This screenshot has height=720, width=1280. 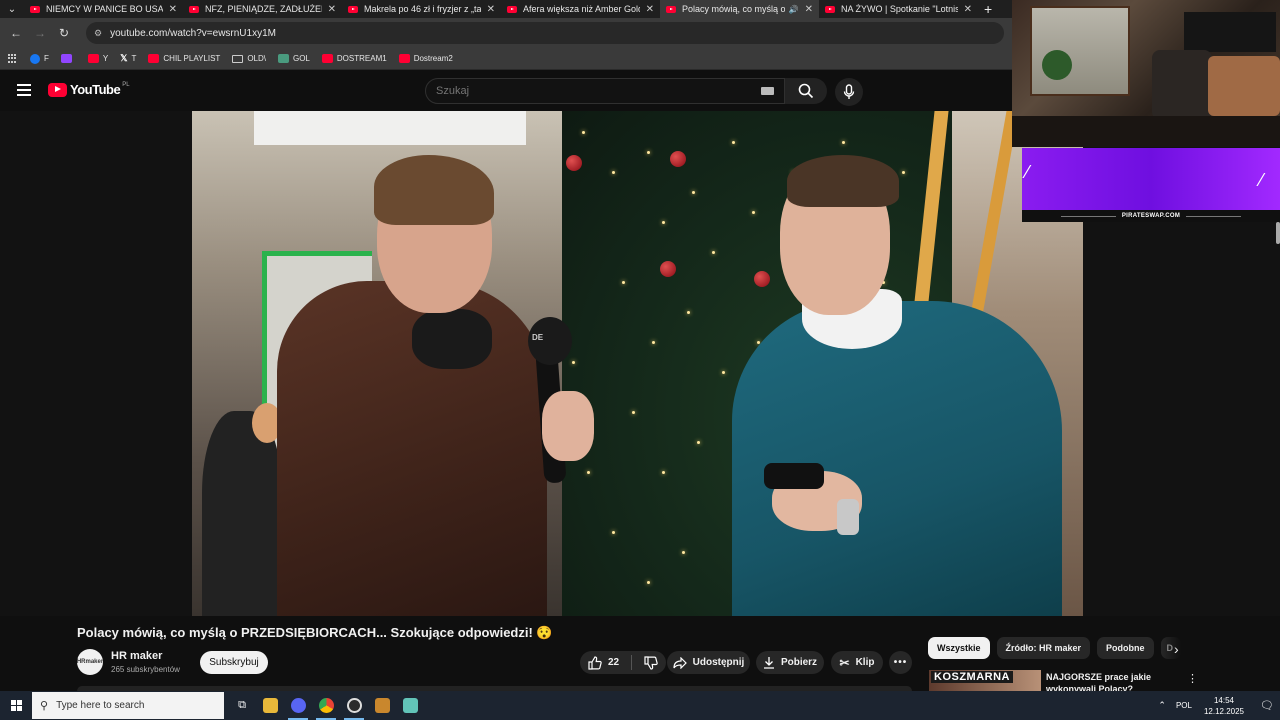 What do you see at coordinates (1125, 648) in the screenshot?
I see `chip-related: Podobne` at bounding box center [1125, 648].